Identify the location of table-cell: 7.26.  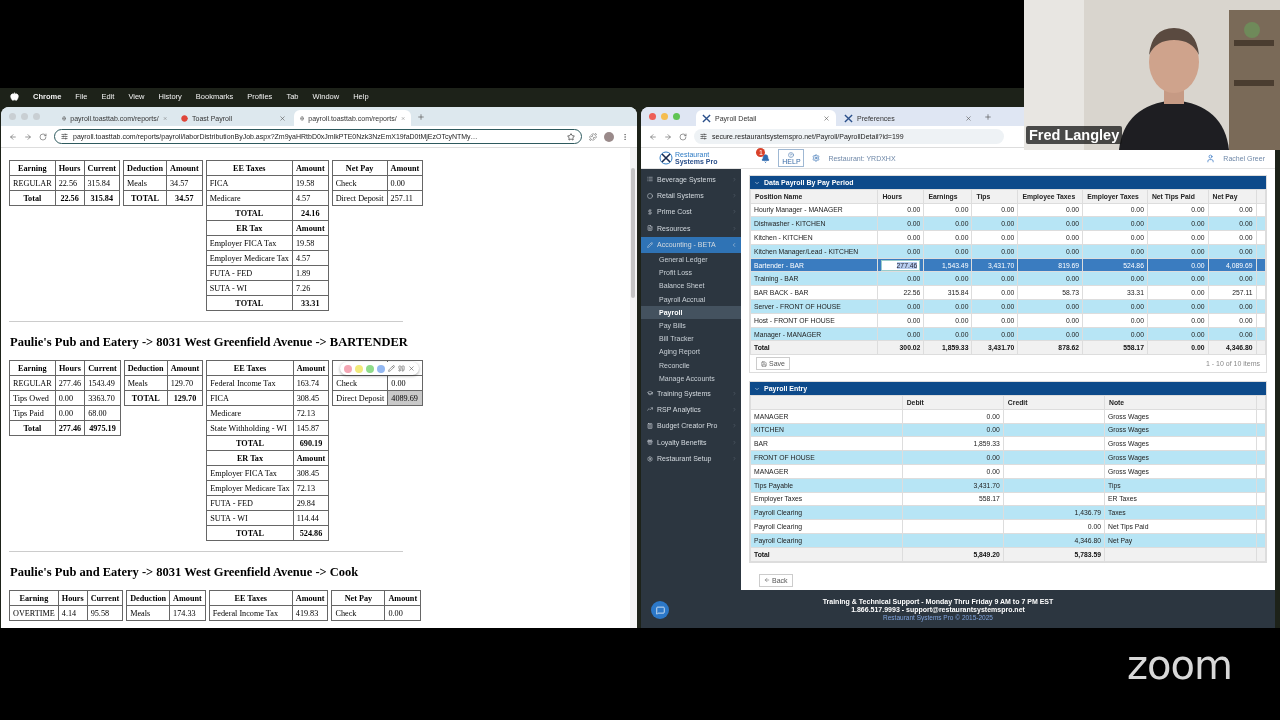
(310, 288).